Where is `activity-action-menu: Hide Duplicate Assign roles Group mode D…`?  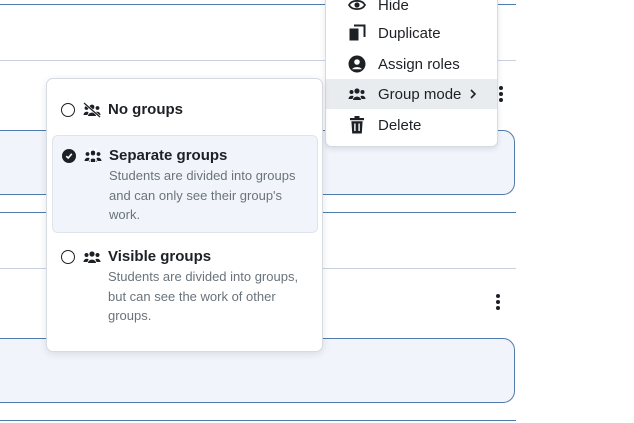 activity-action-menu: Hide Duplicate Assign roles Group mode D… is located at coordinates (411, 73).